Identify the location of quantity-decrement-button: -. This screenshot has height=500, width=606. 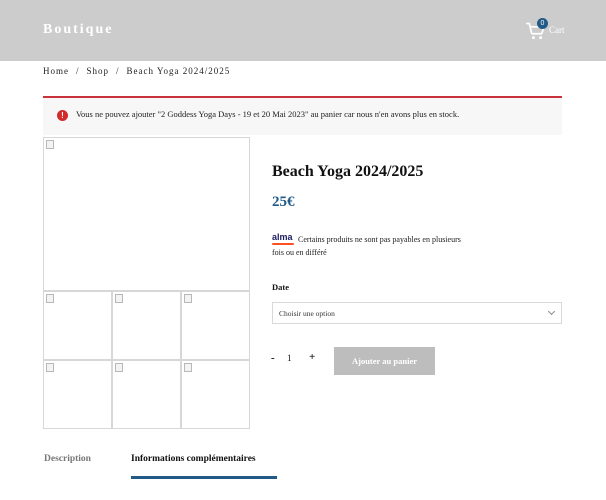
(273, 358).